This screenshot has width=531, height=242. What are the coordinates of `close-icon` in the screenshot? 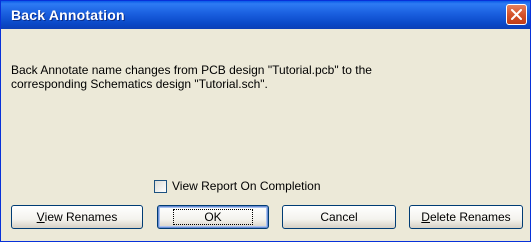 It's located at (516, 14).